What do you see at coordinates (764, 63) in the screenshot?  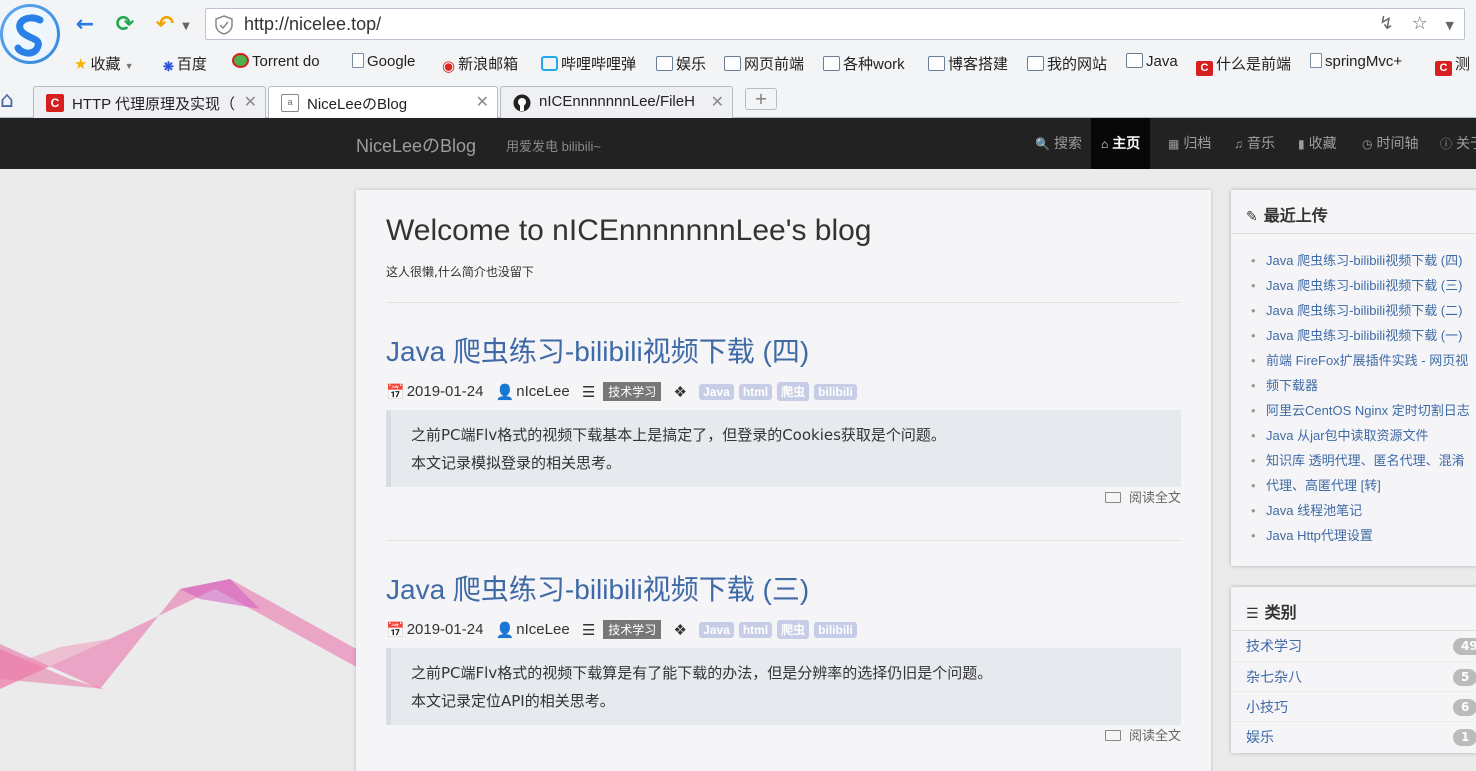 I see `bookmark-folder-frontend: 网页前端` at bounding box center [764, 63].